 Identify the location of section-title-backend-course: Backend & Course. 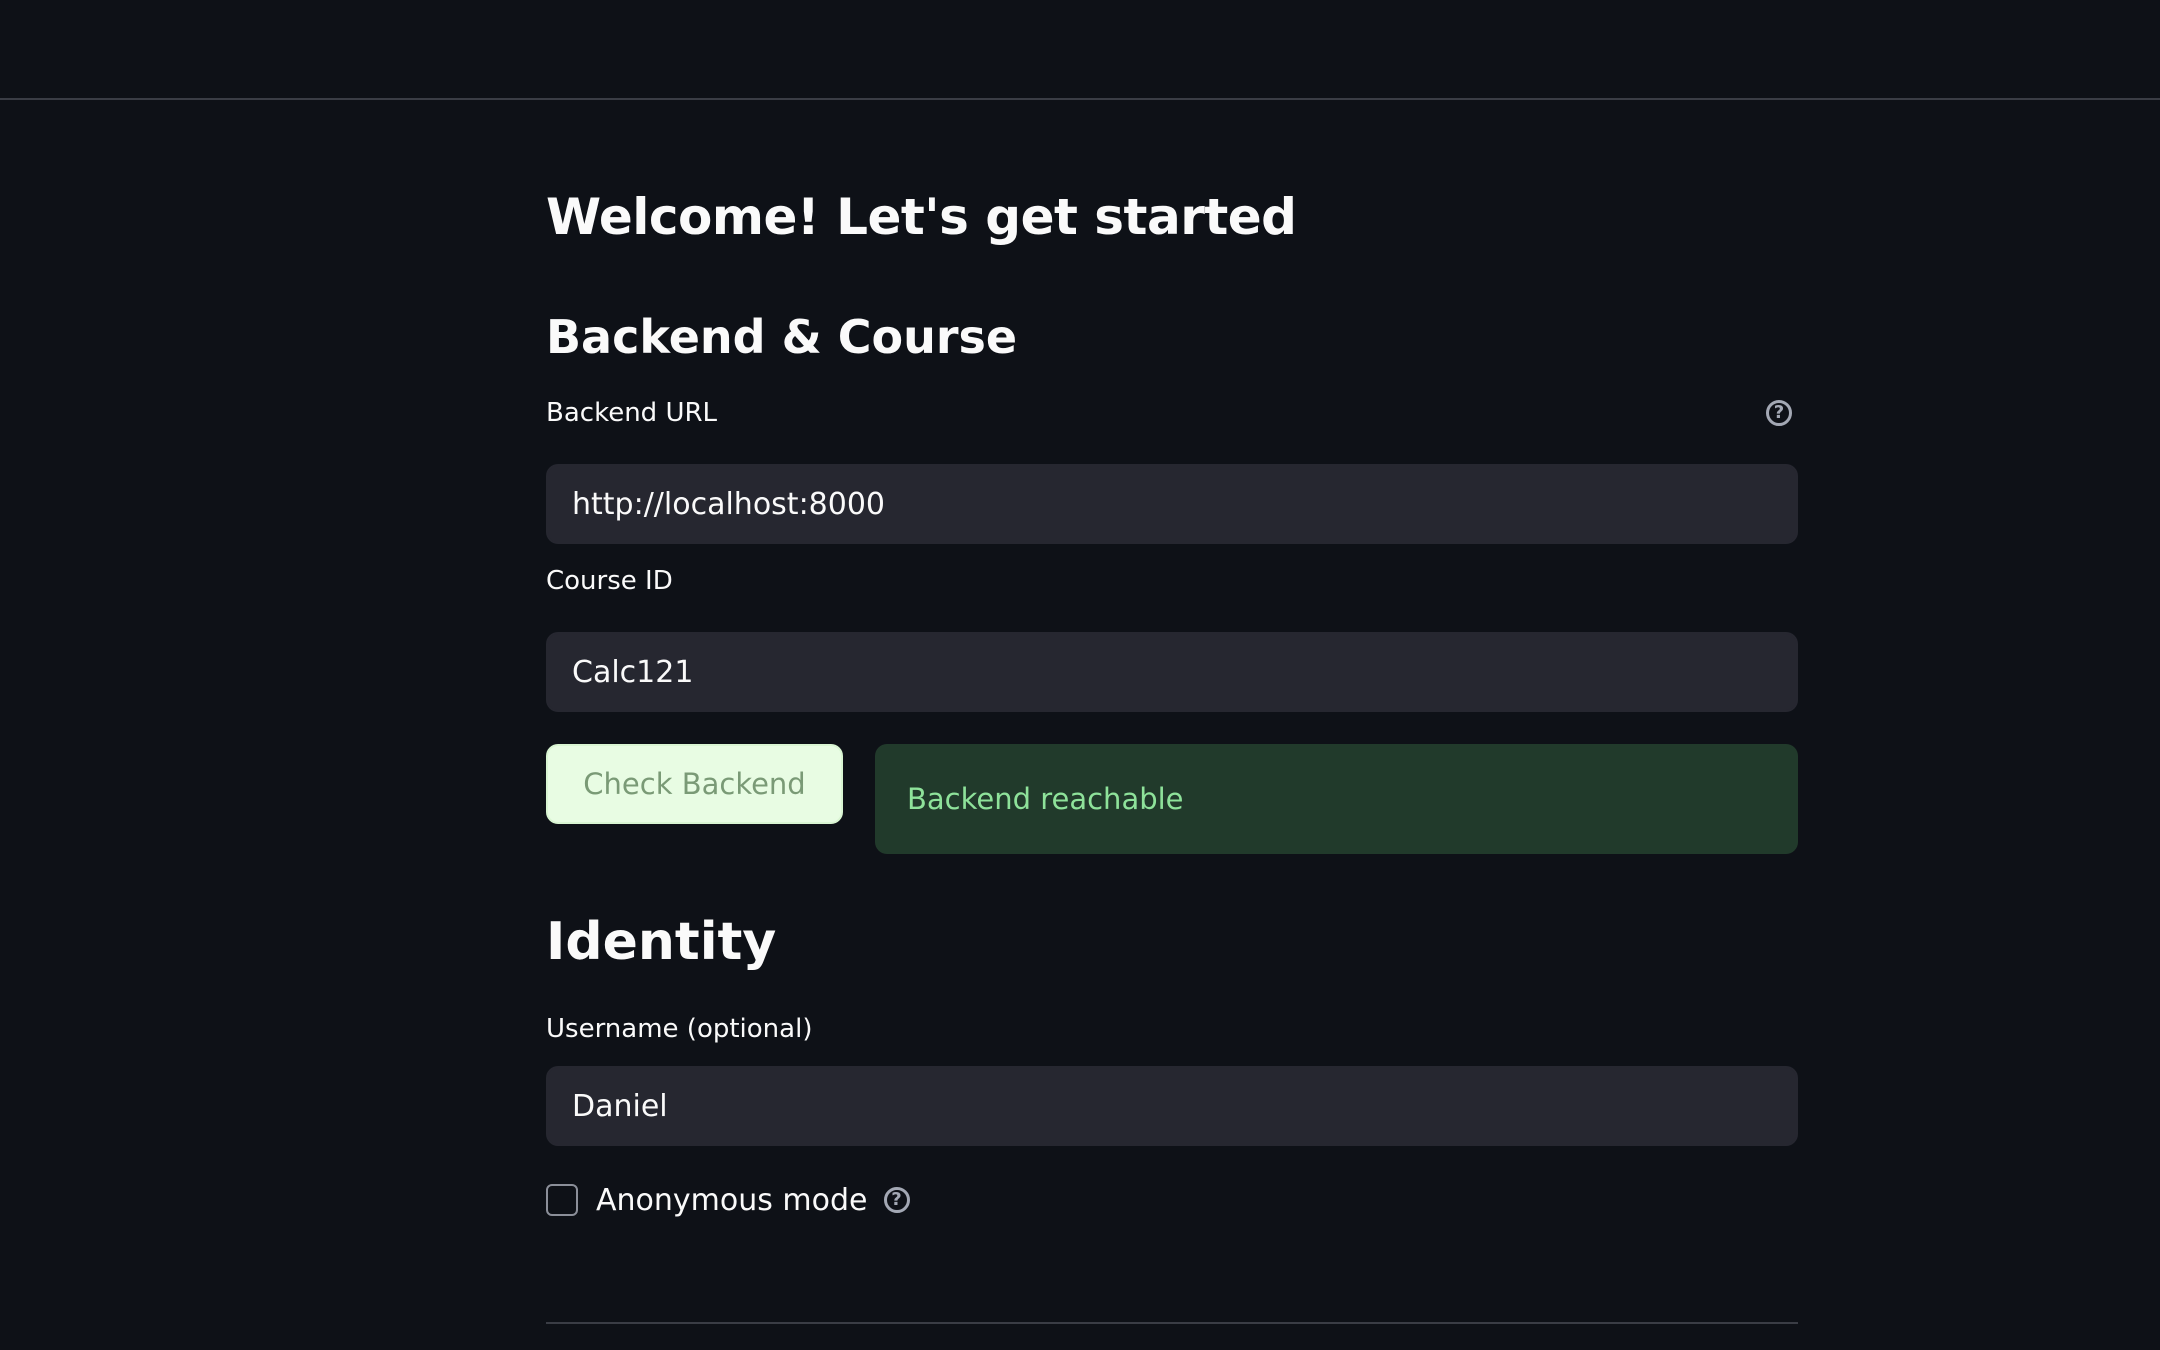
(782, 337).